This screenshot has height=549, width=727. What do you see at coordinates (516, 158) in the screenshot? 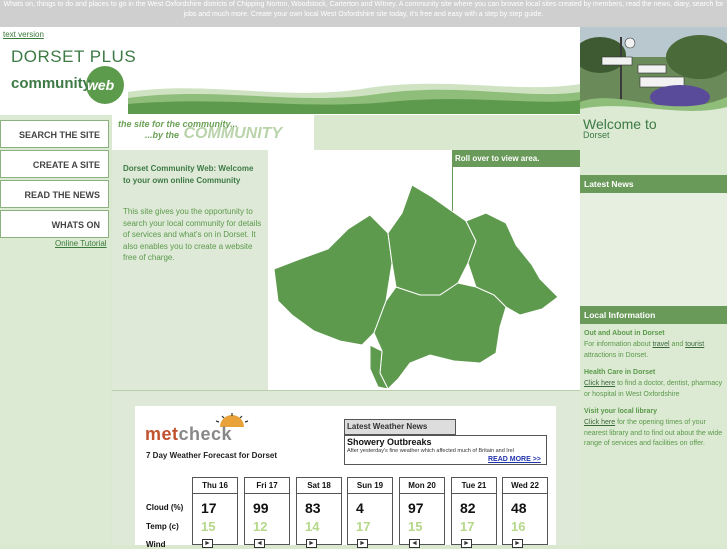
I see `map-rollover-hint: Roll over to view area.` at bounding box center [516, 158].